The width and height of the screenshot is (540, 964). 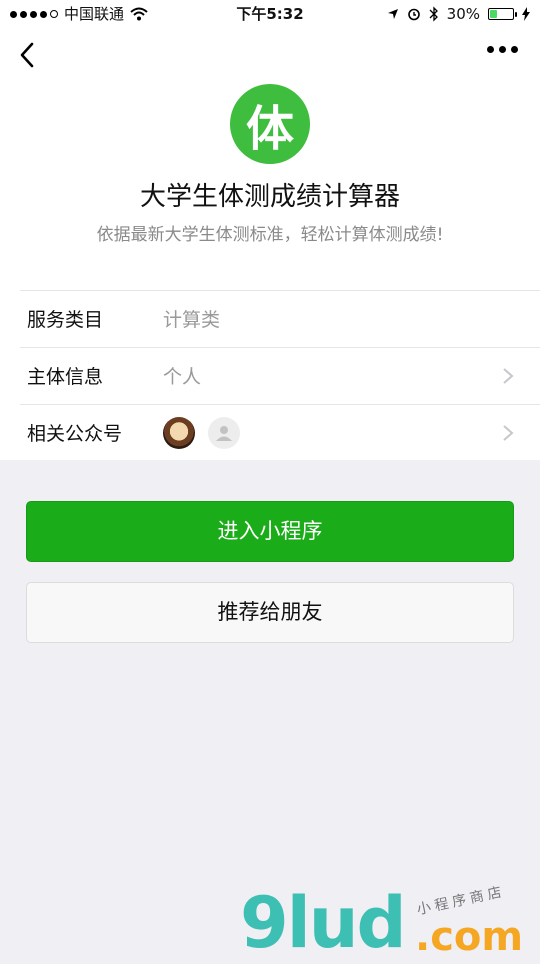 What do you see at coordinates (179, 433) in the screenshot?
I see `official-account-avatar` at bounding box center [179, 433].